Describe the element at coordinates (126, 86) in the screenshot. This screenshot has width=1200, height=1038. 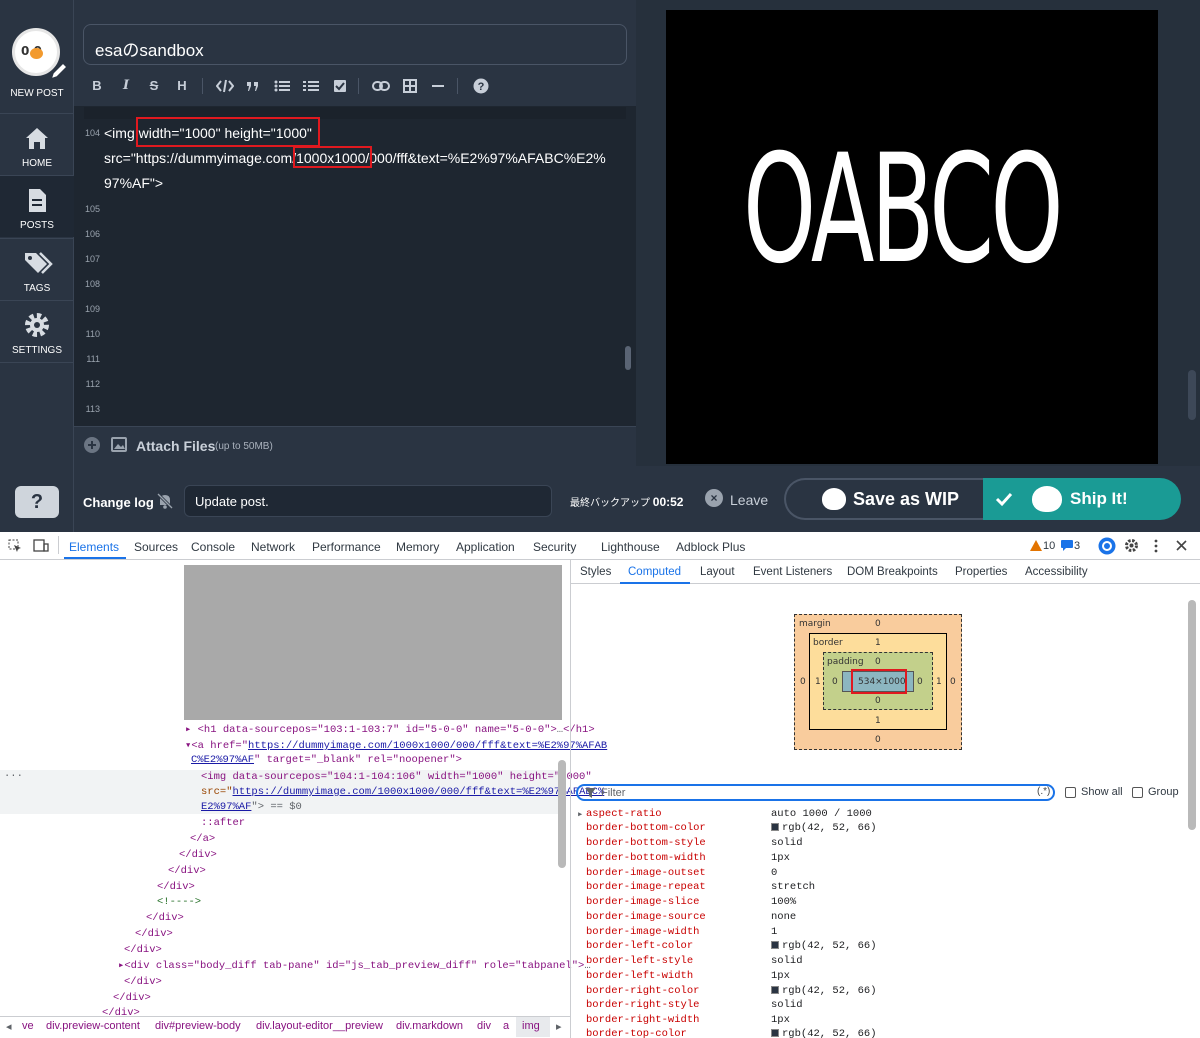
I see `italic-button: I` at that location.